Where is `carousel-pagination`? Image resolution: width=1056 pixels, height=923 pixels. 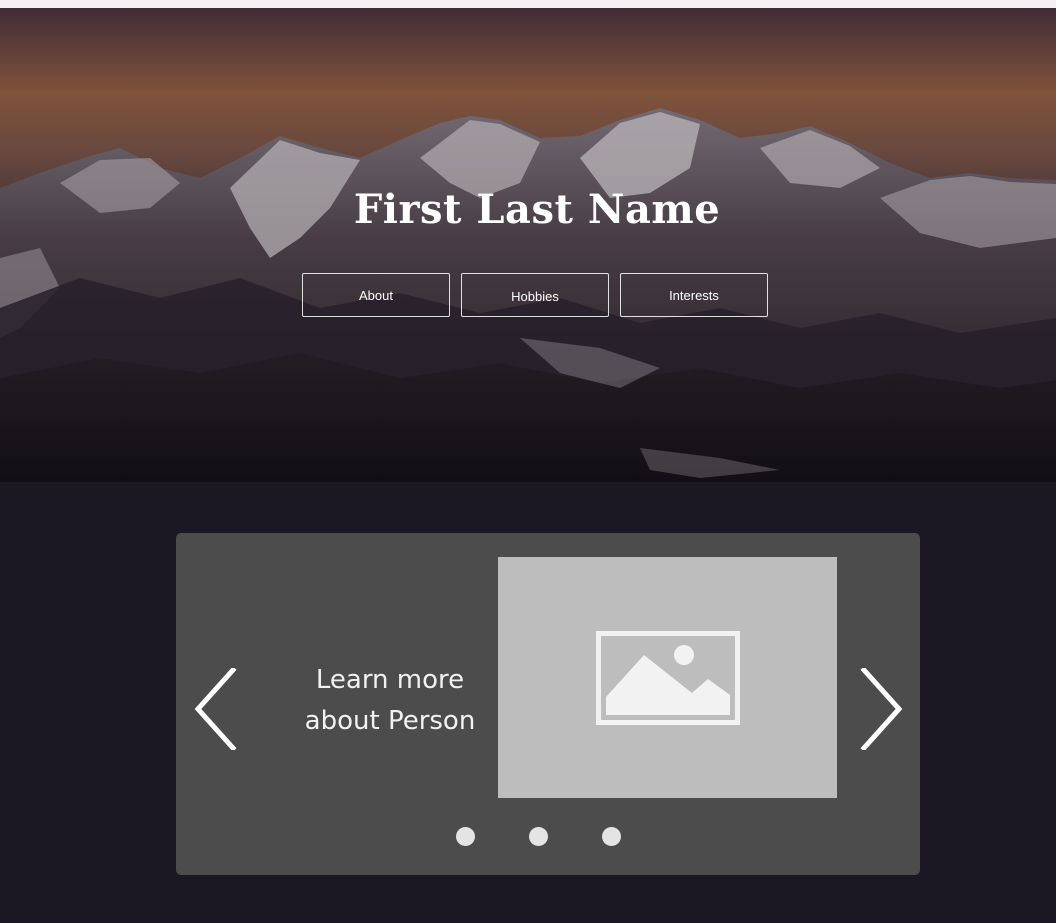
carousel-pagination is located at coordinates (538, 836).